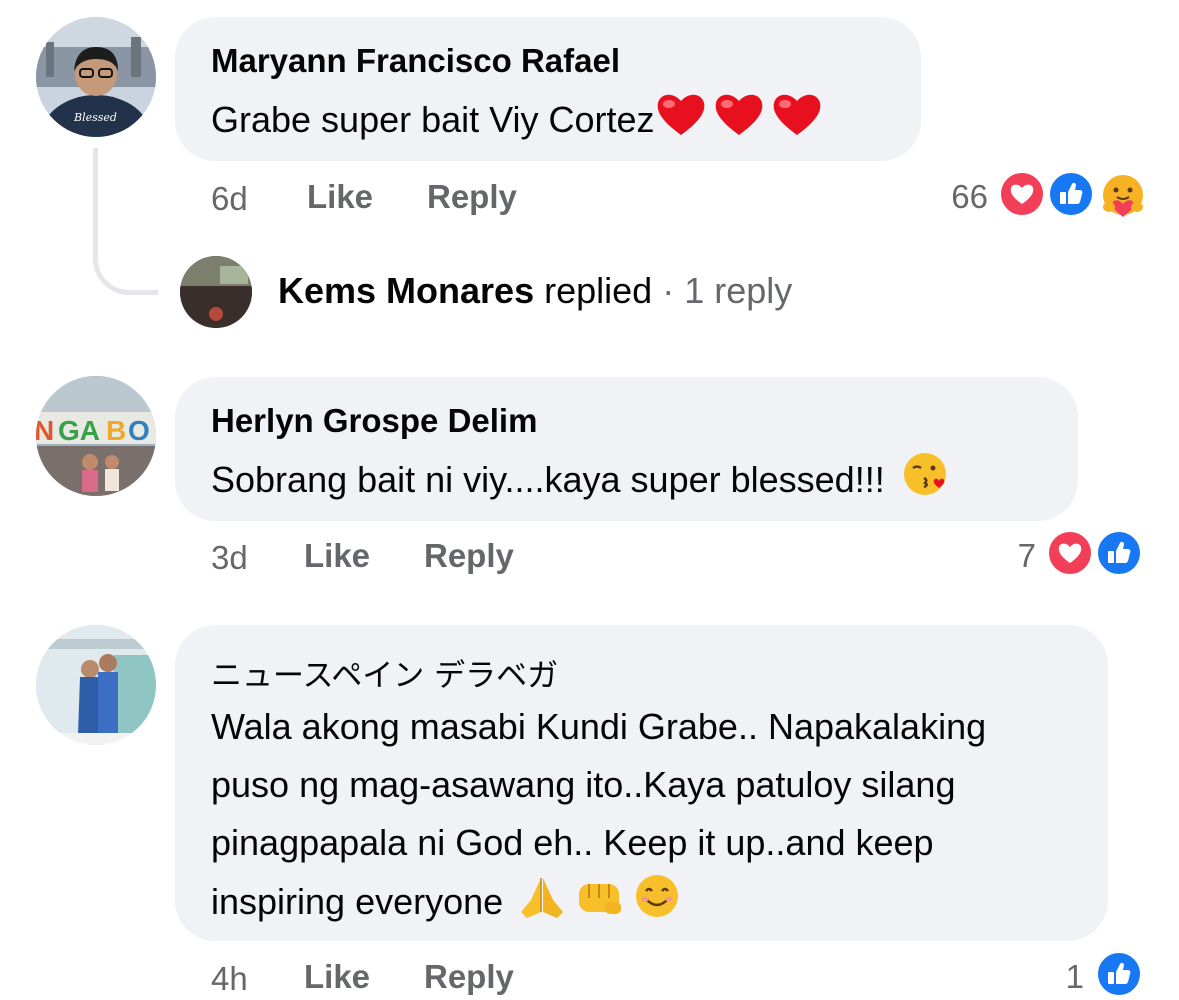 This screenshot has height=1000, width=1179. What do you see at coordinates (229, 558) in the screenshot?
I see `comment-timestamp: 3d` at bounding box center [229, 558].